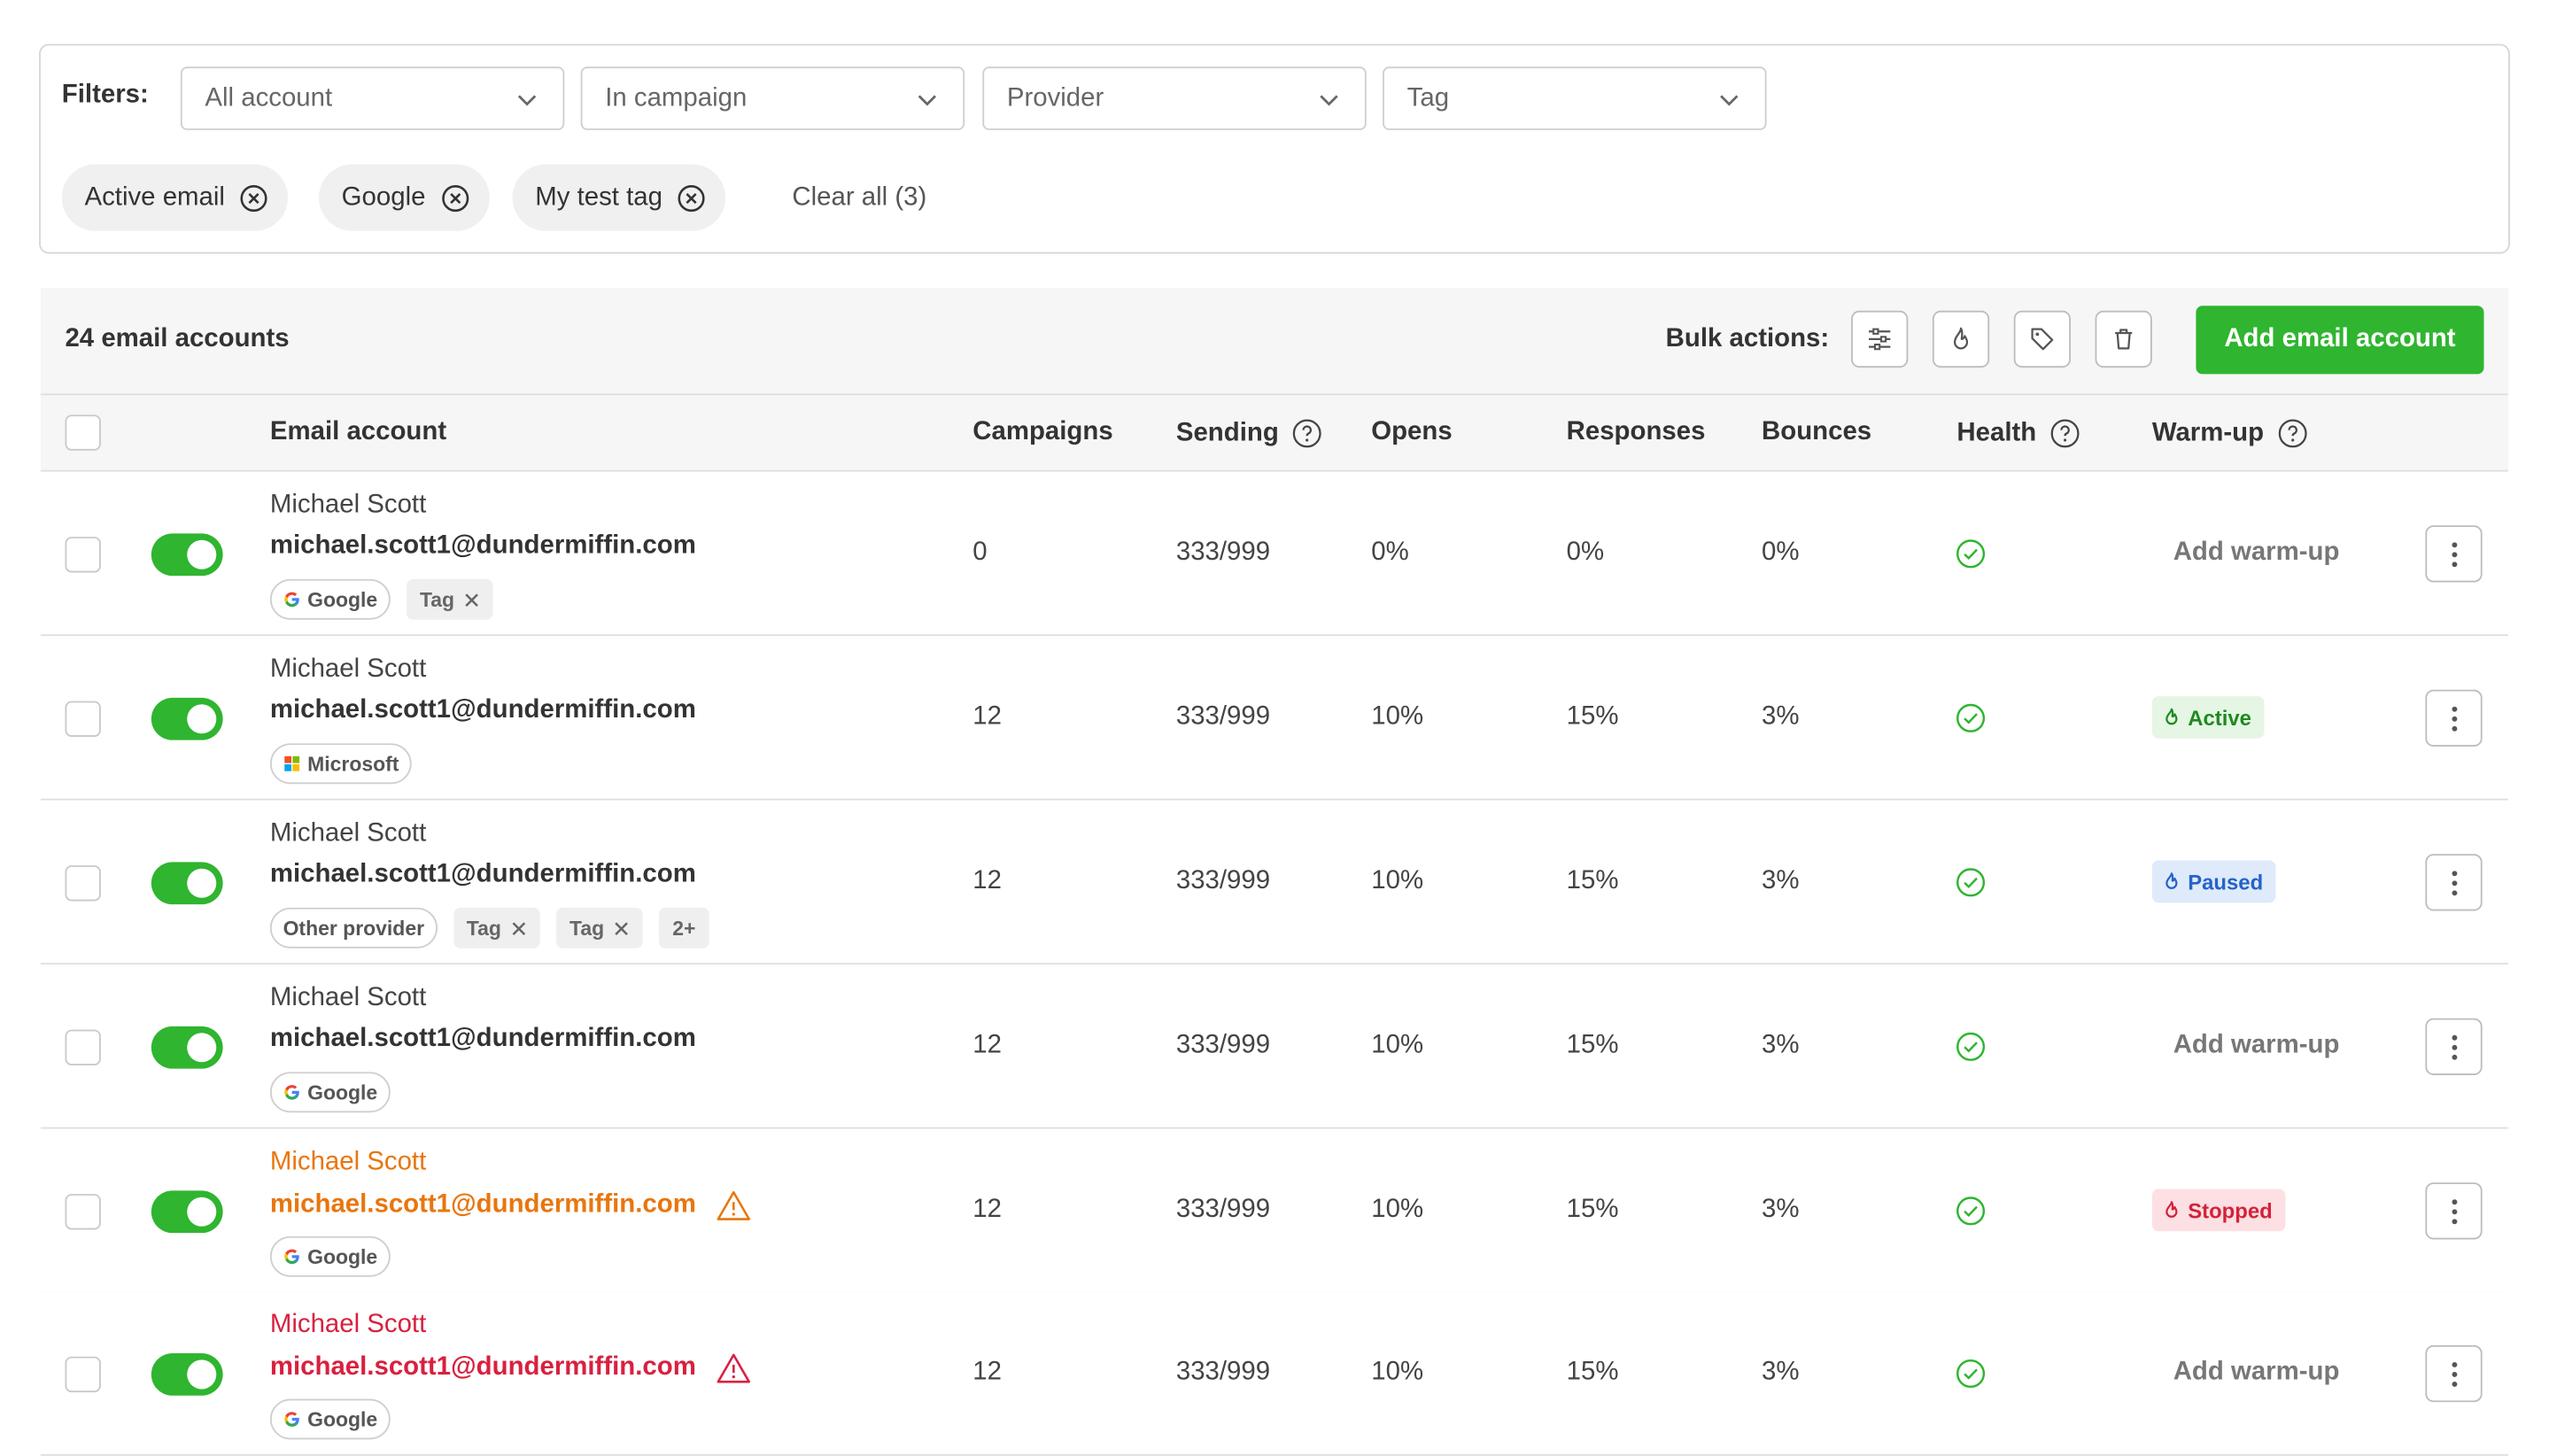  What do you see at coordinates (1055, 97) in the screenshot?
I see `provider-filter-value: Provider` at bounding box center [1055, 97].